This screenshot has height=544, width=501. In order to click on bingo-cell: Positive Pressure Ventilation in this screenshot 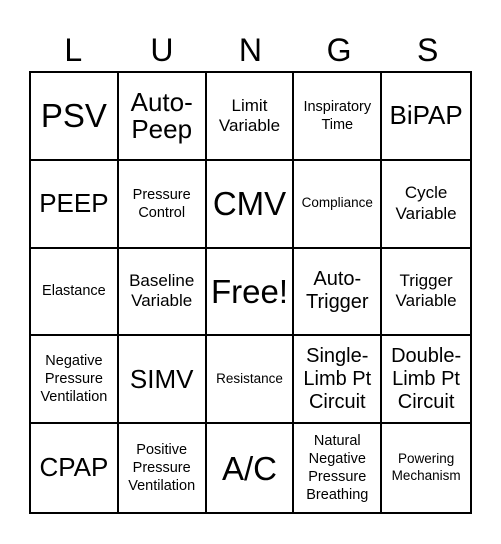, I will do `click(163, 468)`.